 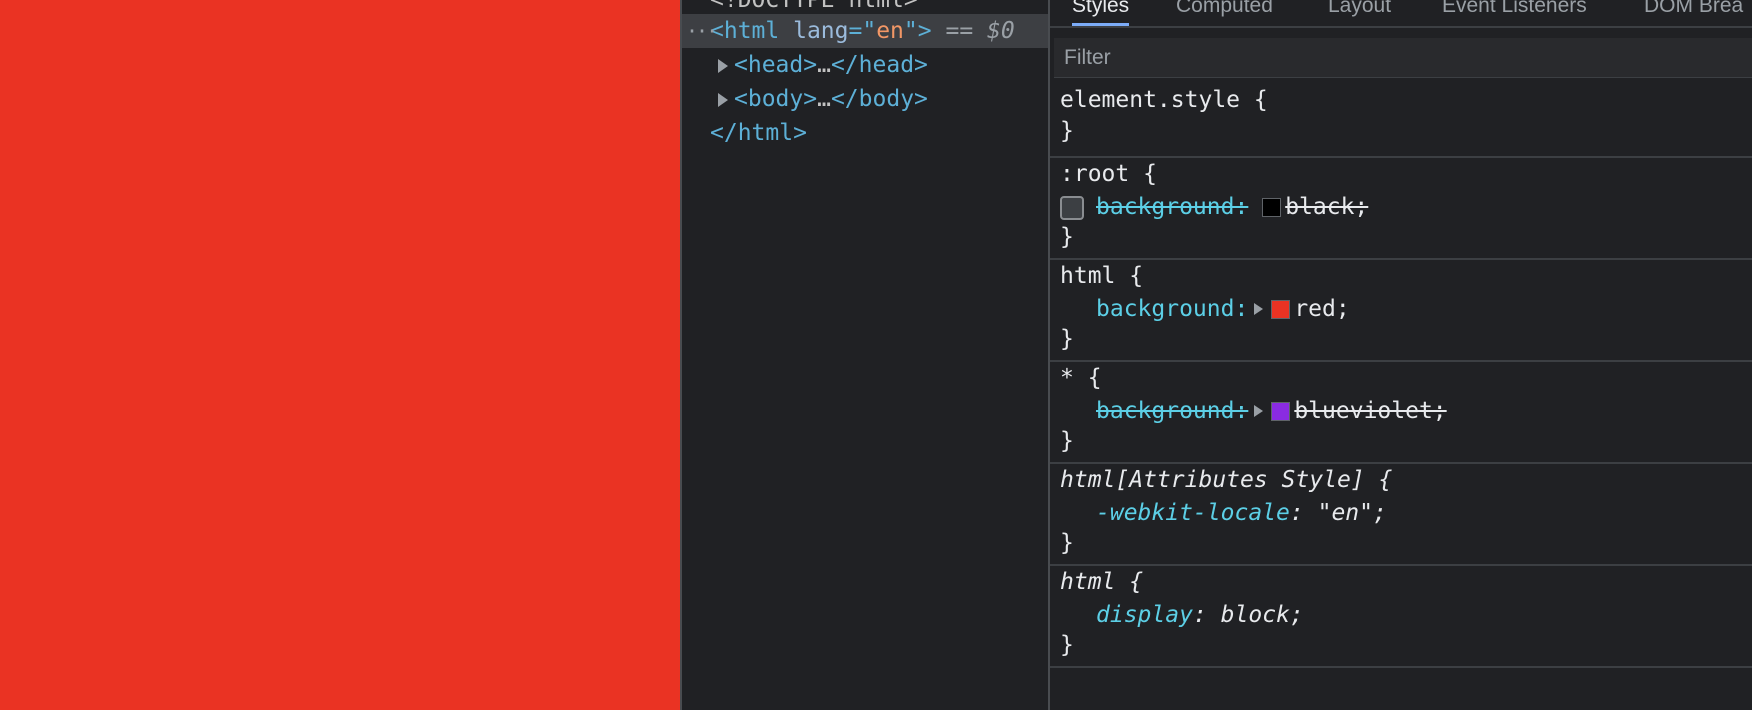 I want to click on head-open-tag: <head>, so click(x=776, y=65).